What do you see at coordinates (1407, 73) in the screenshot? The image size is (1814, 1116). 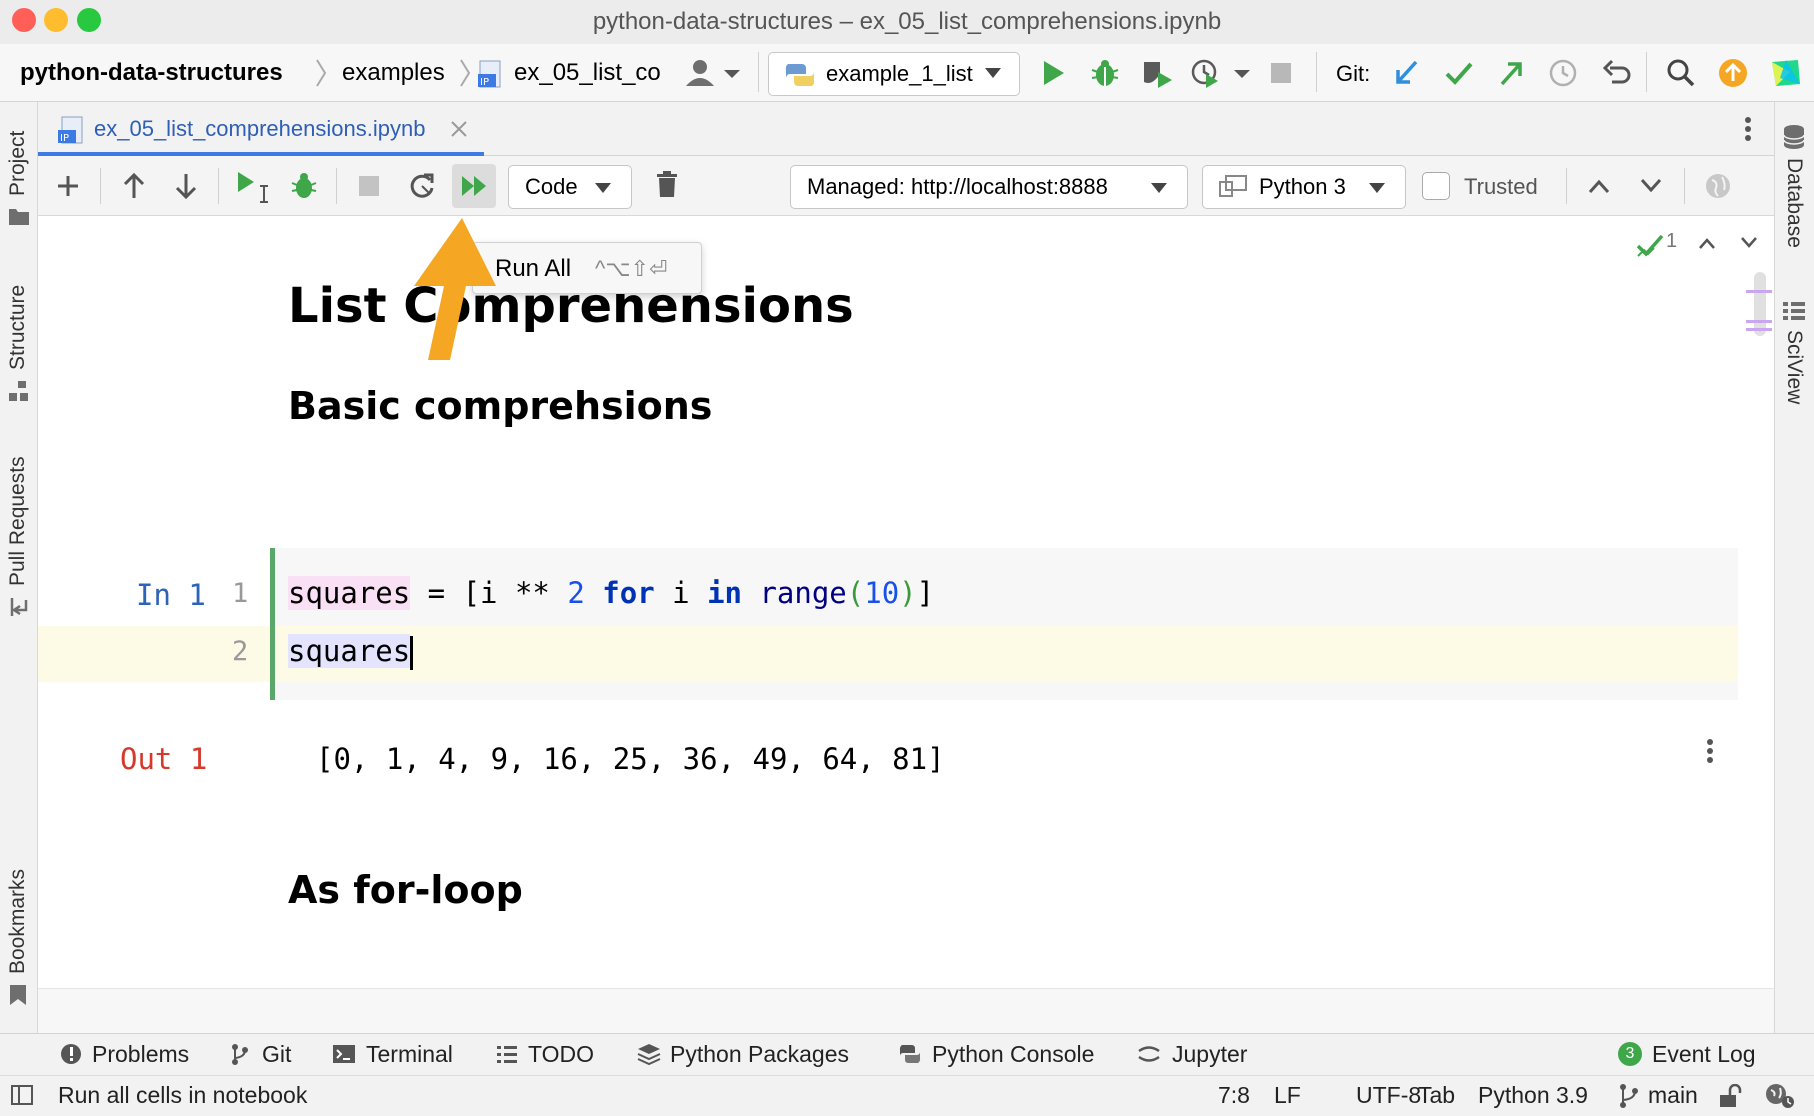 I see `git-update-icon` at bounding box center [1407, 73].